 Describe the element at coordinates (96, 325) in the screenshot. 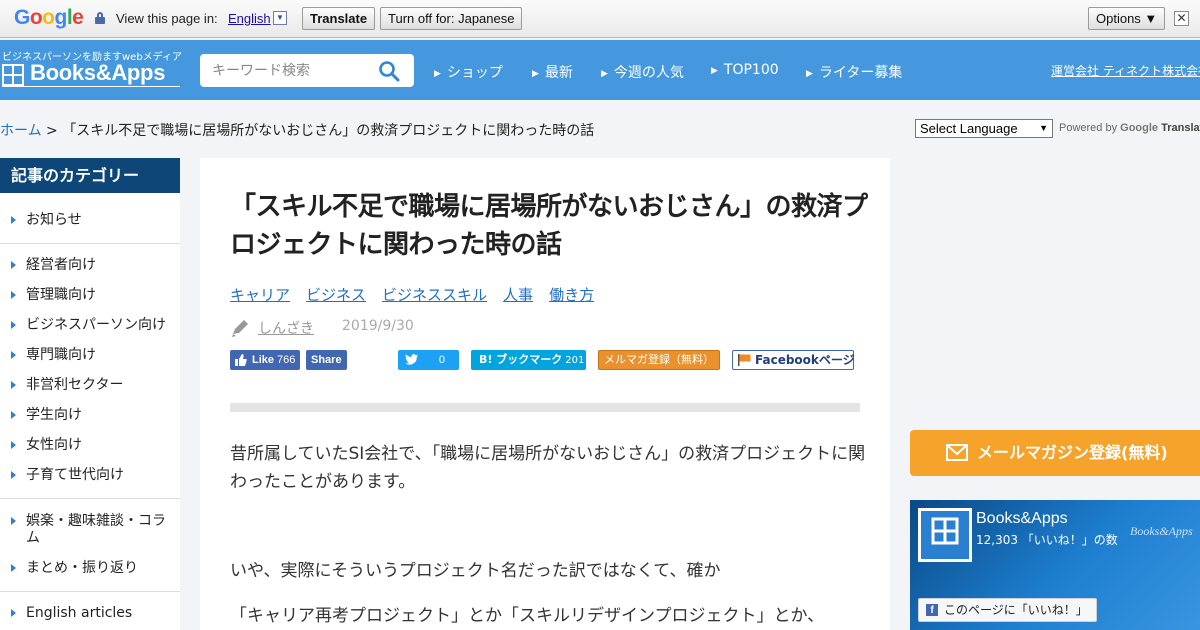

I see `sidebar-item-label: ビジネスパーソン向け` at that location.